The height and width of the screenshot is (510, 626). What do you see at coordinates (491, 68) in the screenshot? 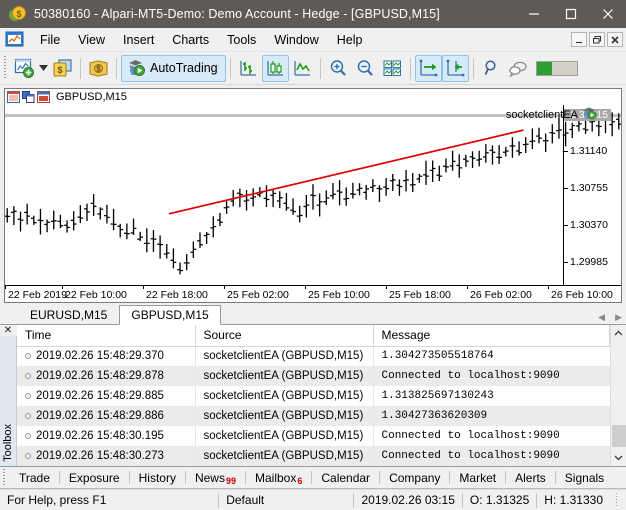
I see `search-icon` at bounding box center [491, 68].